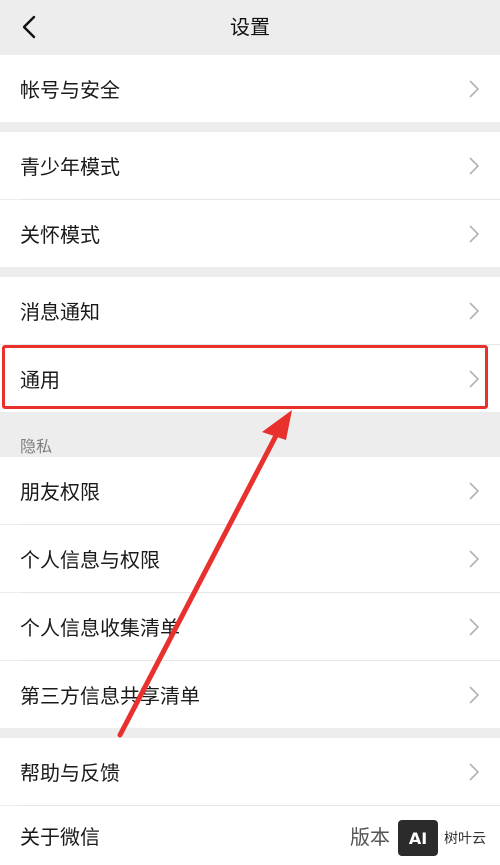 The image size is (500, 865). What do you see at coordinates (465, 839) in the screenshot?
I see `watermark-text: 树叶云` at bounding box center [465, 839].